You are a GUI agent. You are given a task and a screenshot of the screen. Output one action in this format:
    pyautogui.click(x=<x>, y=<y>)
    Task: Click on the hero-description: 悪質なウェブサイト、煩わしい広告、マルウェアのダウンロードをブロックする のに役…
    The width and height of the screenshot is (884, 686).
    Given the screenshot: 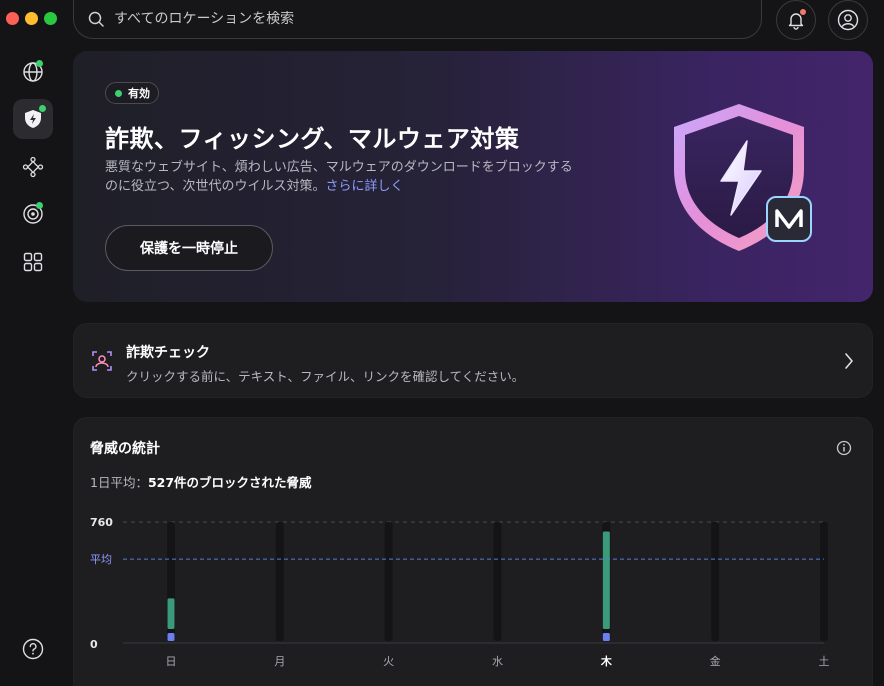 What is the action you would take?
    pyautogui.click(x=365, y=177)
    